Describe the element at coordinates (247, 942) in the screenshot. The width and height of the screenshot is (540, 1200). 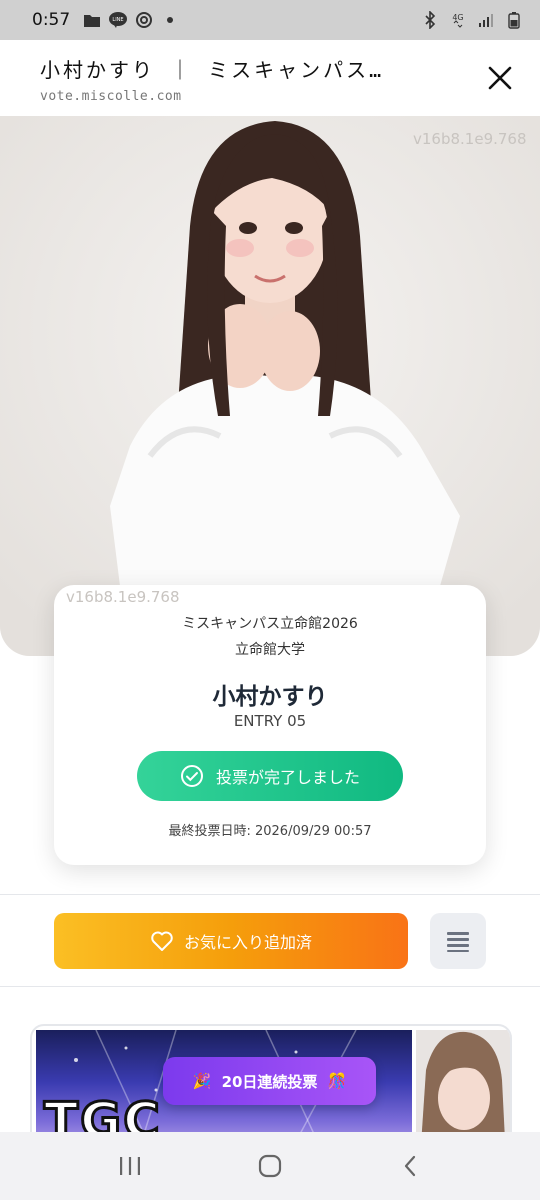
I see `favorite-label: お気に入り追加済` at that location.